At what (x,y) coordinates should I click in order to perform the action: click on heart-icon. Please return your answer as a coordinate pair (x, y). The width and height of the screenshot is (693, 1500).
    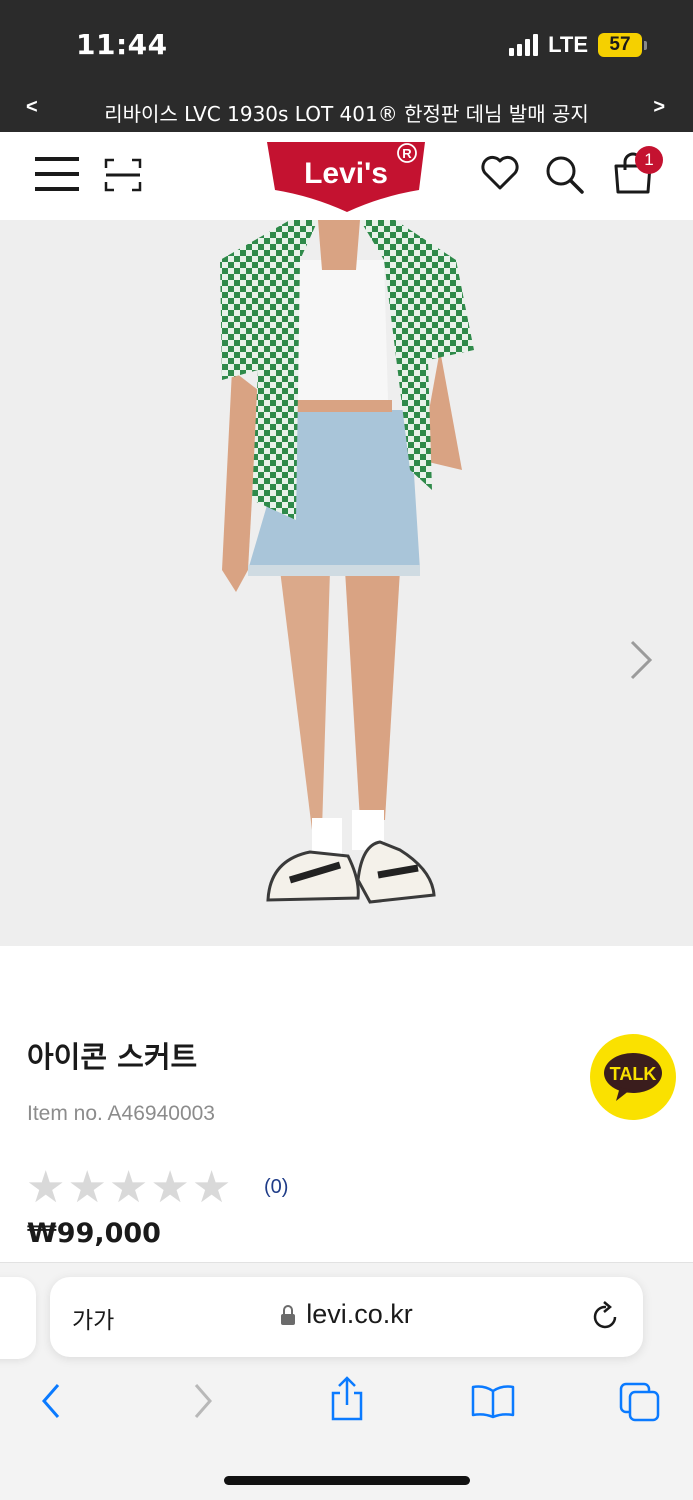
    Looking at the image, I should click on (500, 173).